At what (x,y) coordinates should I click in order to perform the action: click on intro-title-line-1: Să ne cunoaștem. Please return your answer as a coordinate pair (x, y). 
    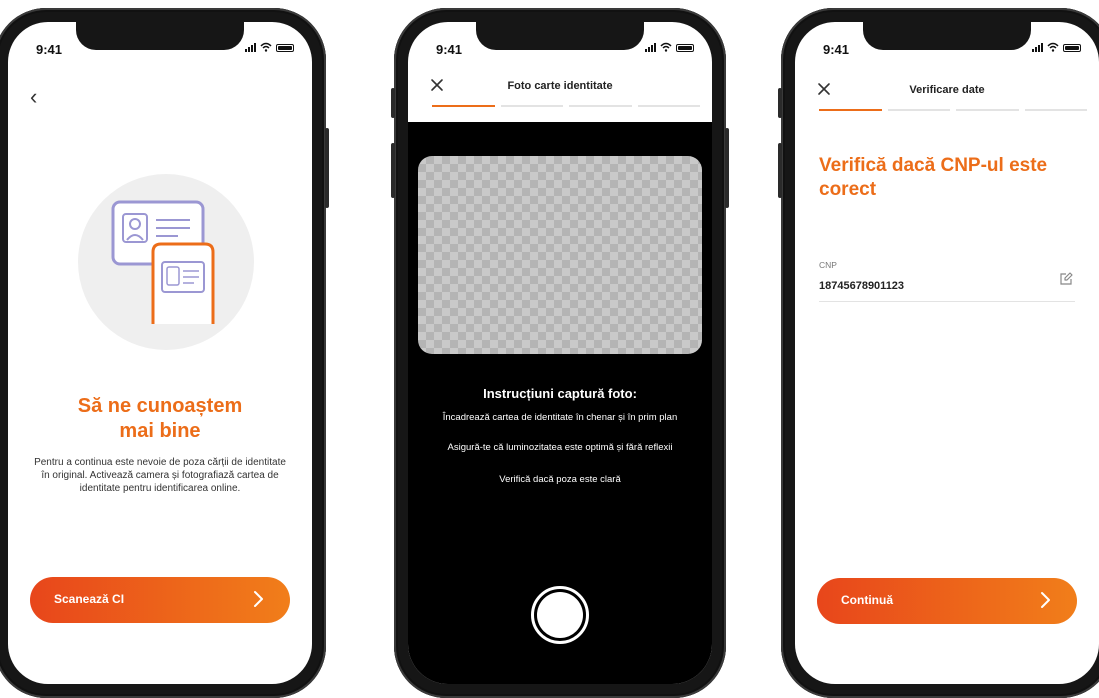
    Looking at the image, I should click on (160, 406).